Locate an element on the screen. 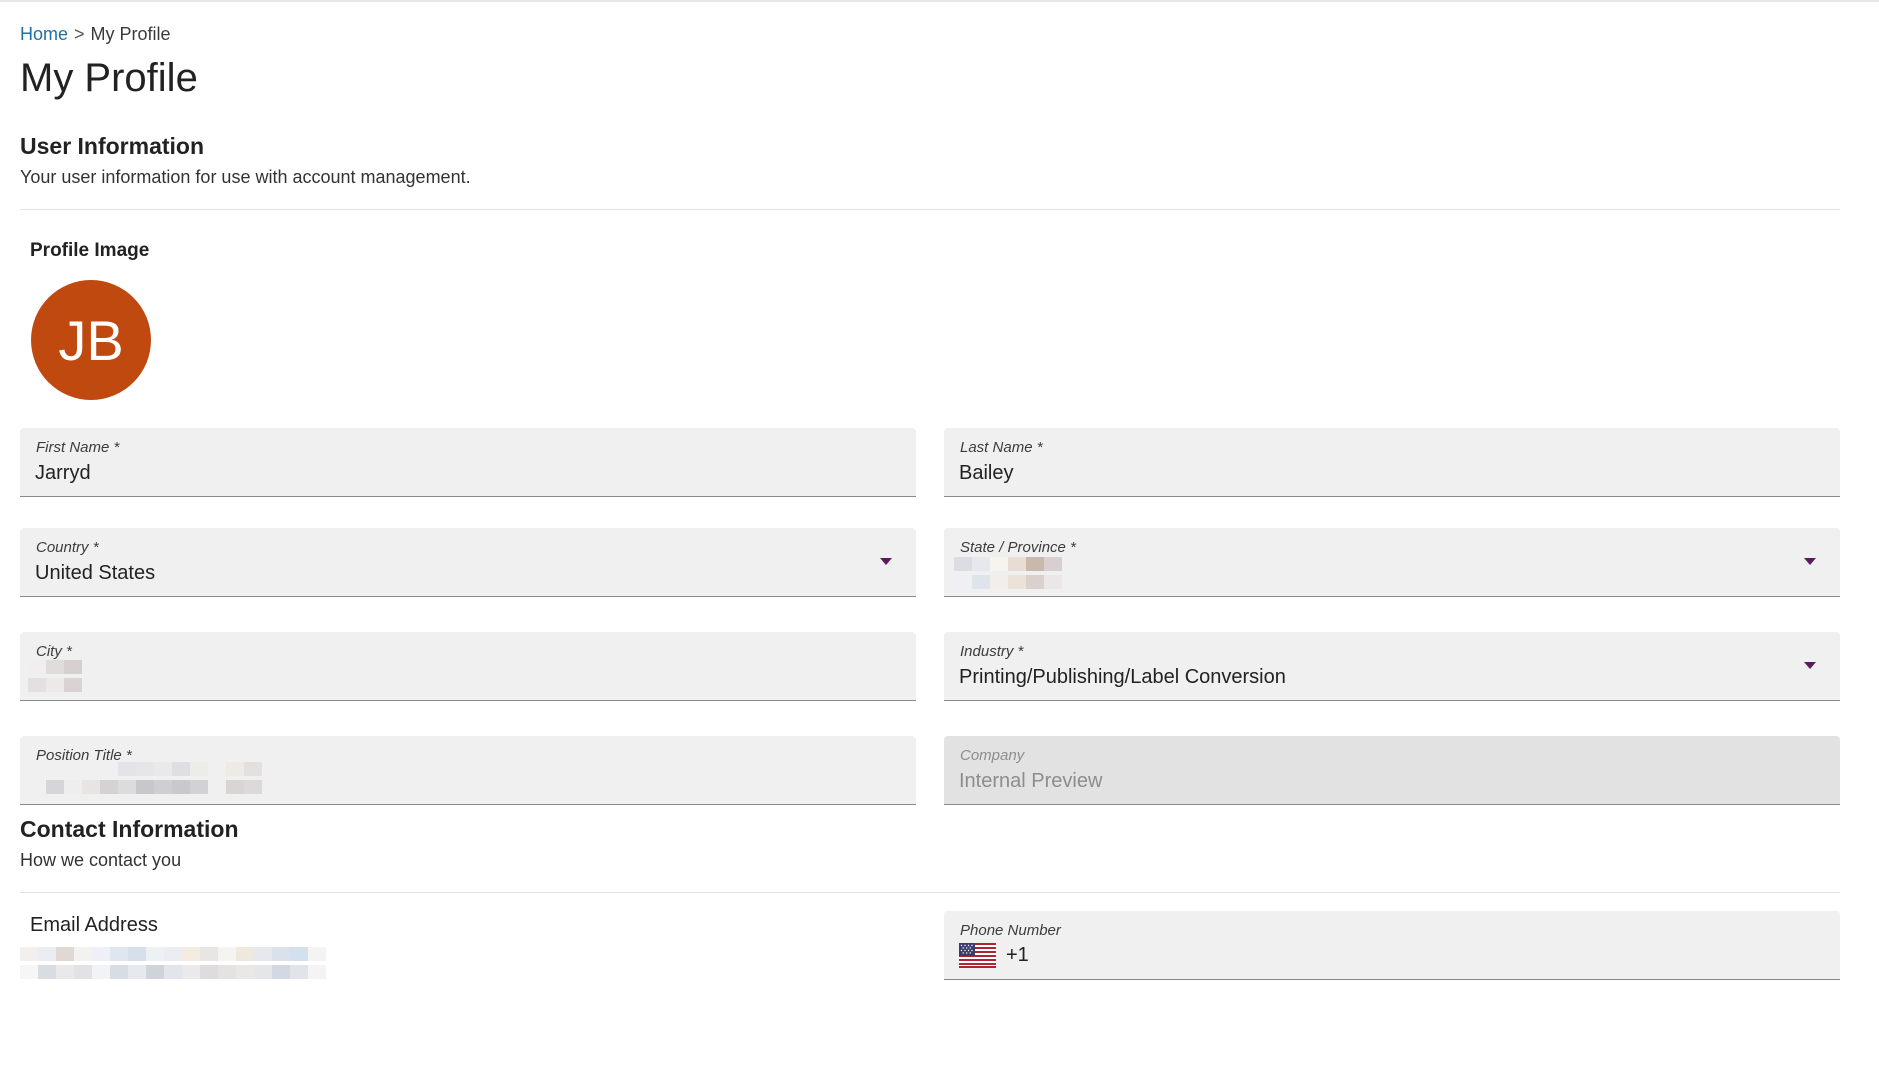  country-select: Country * United States is located at coordinates (468, 562).